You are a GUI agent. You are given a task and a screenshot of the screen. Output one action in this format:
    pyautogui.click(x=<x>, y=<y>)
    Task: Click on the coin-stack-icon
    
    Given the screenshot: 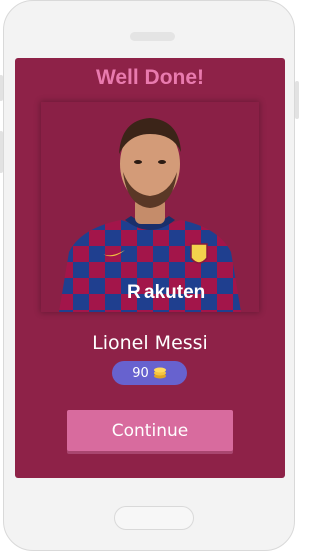 What is the action you would take?
    pyautogui.click(x=159, y=373)
    